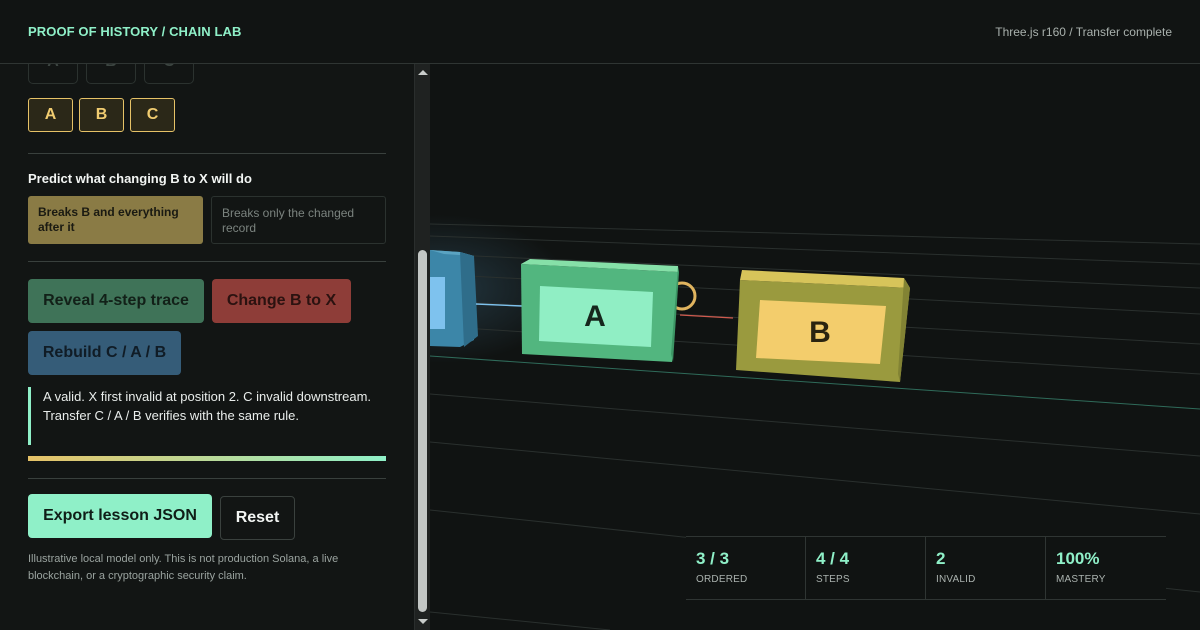 This screenshot has width=1200, height=630. Describe the element at coordinates (722, 579) in the screenshot. I see `metric-label: ORDERED` at that location.